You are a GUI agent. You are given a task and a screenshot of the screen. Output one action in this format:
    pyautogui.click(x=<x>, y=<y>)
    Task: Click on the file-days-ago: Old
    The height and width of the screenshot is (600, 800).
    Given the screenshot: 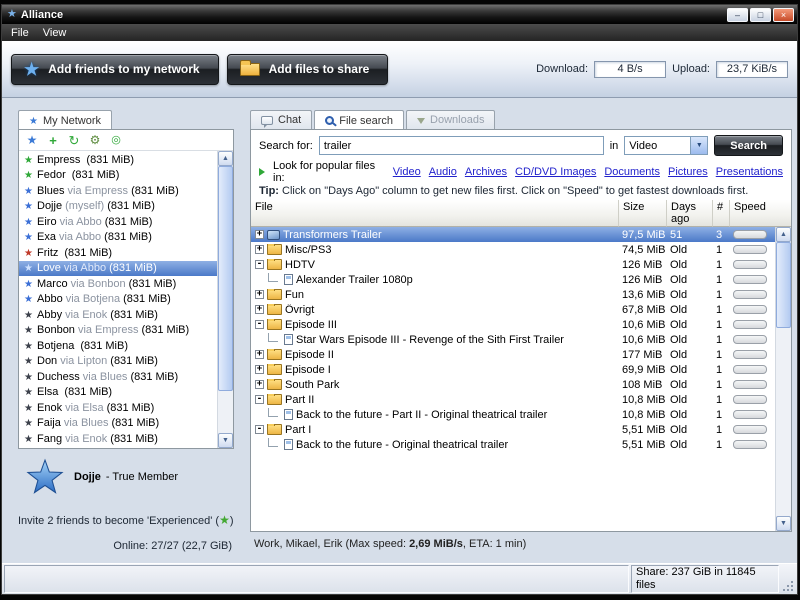 What is the action you would take?
    pyautogui.click(x=679, y=249)
    